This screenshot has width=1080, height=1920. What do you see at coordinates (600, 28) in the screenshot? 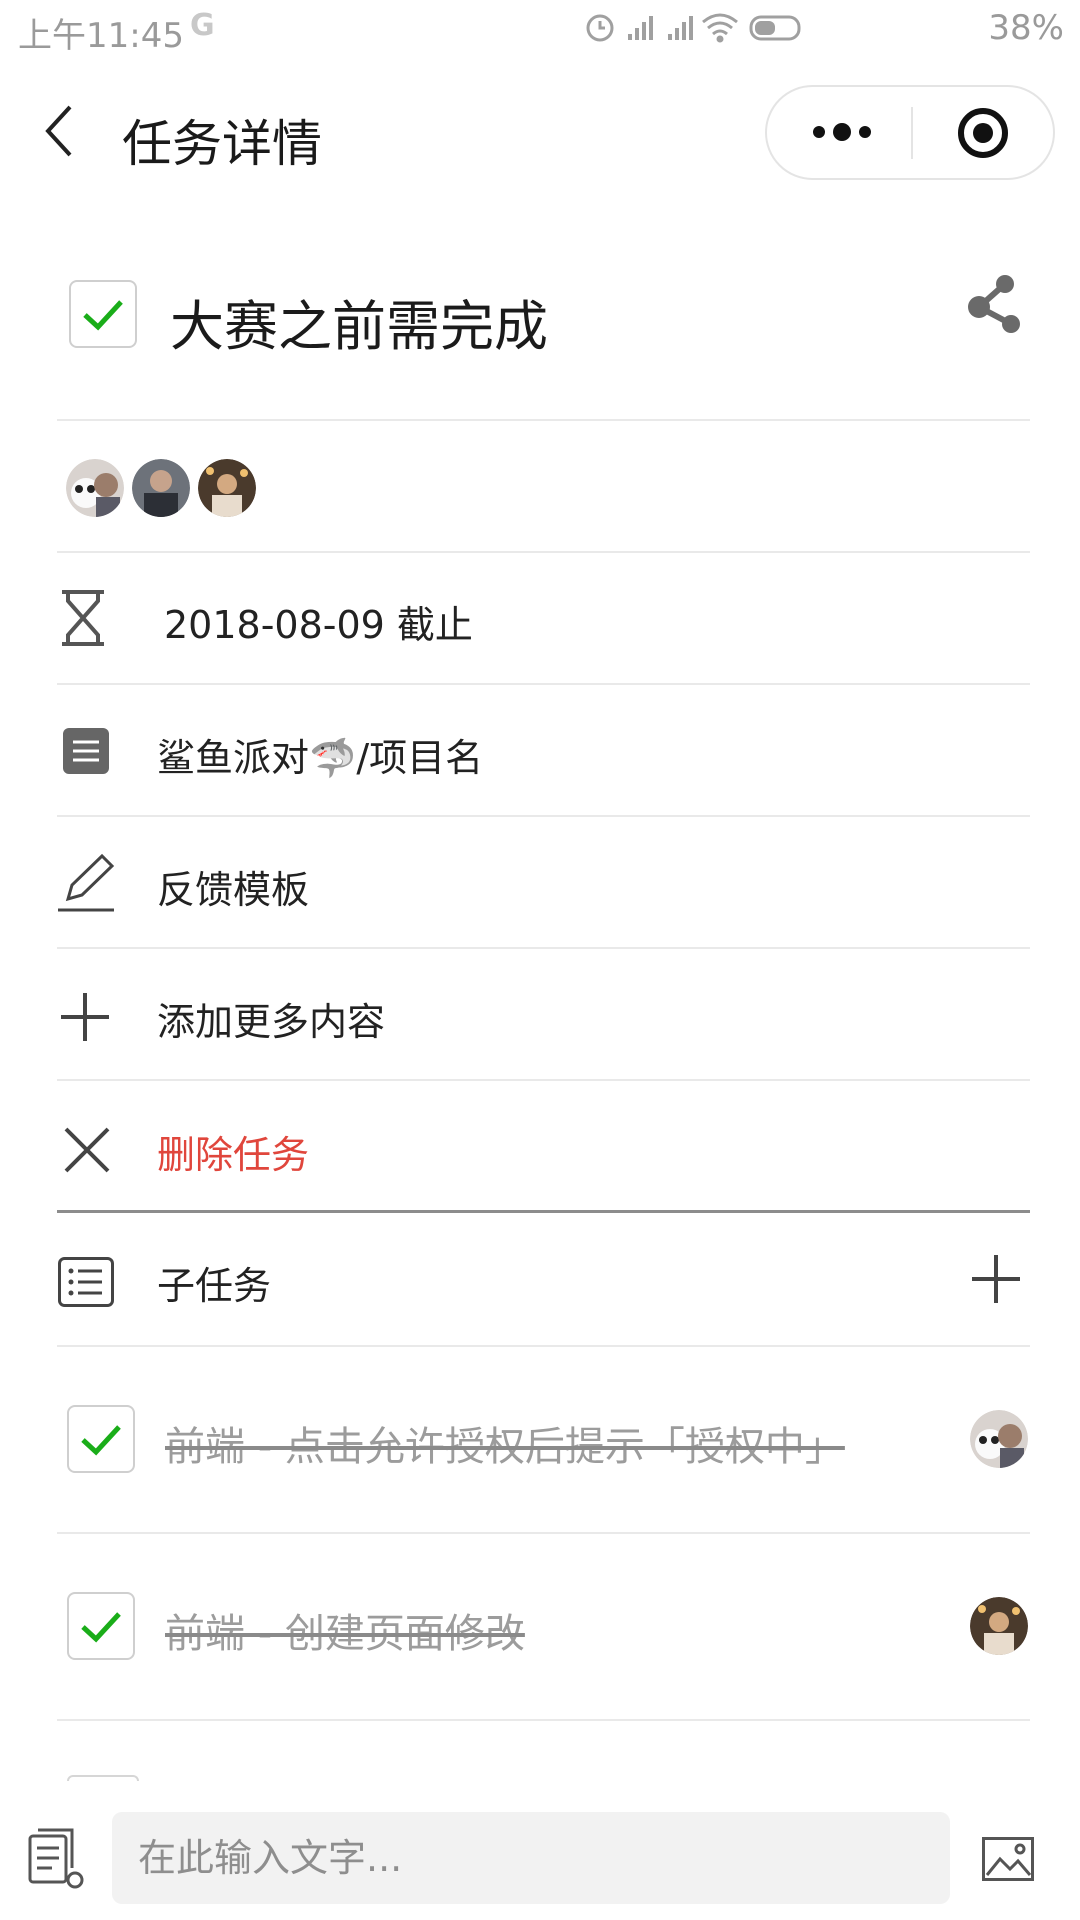
I see `alarm-icon` at bounding box center [600, 28].